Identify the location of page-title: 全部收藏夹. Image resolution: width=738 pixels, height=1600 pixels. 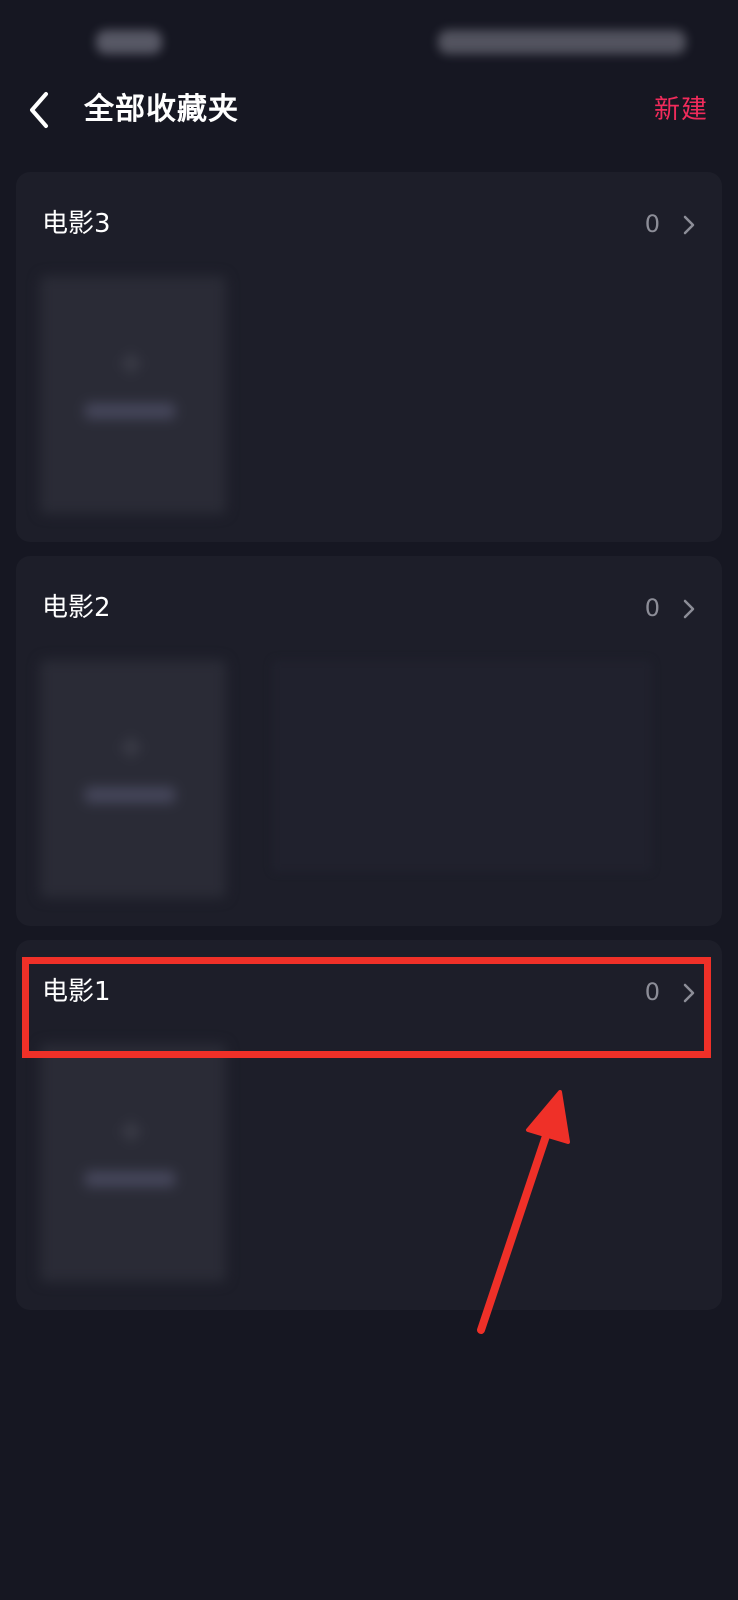
(161, 109).